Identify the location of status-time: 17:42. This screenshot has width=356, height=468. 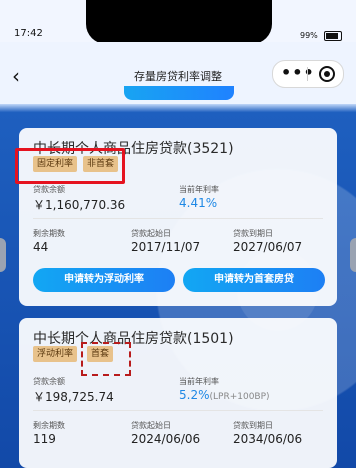
(28, 33).